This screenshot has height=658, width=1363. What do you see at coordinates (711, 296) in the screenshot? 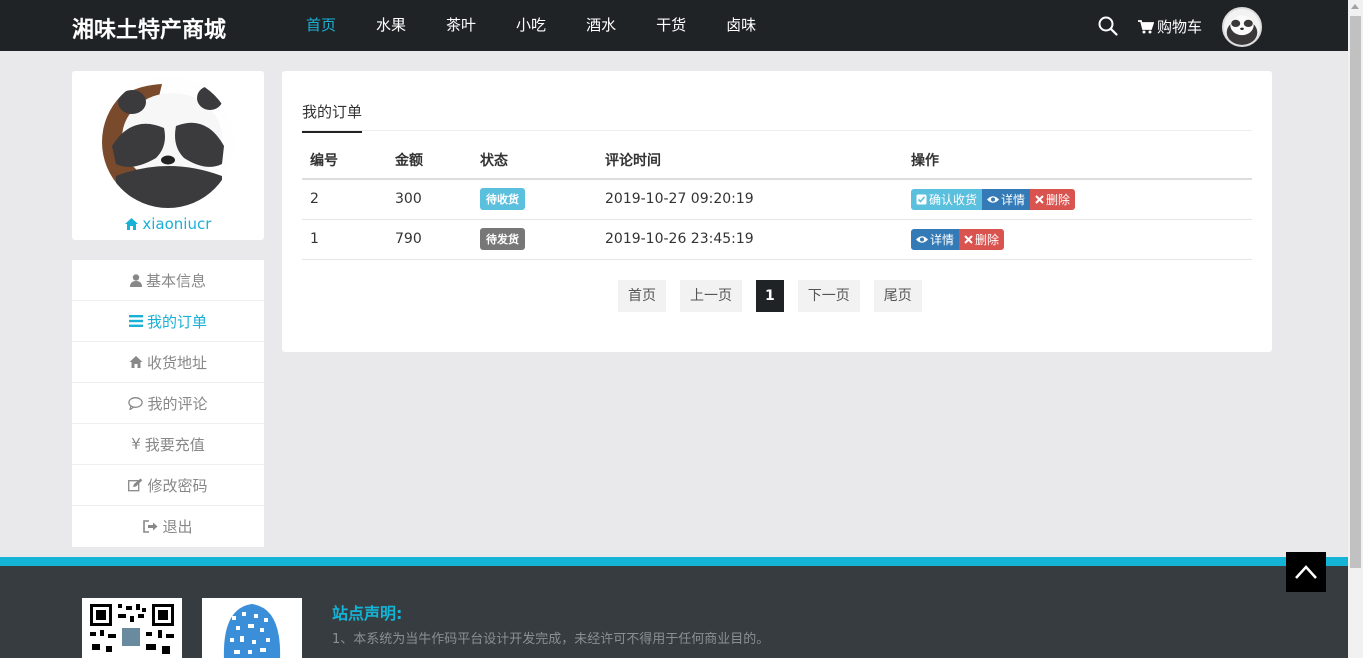
I see `page-prev-button: 上一页` at bounding box center [711, 296].